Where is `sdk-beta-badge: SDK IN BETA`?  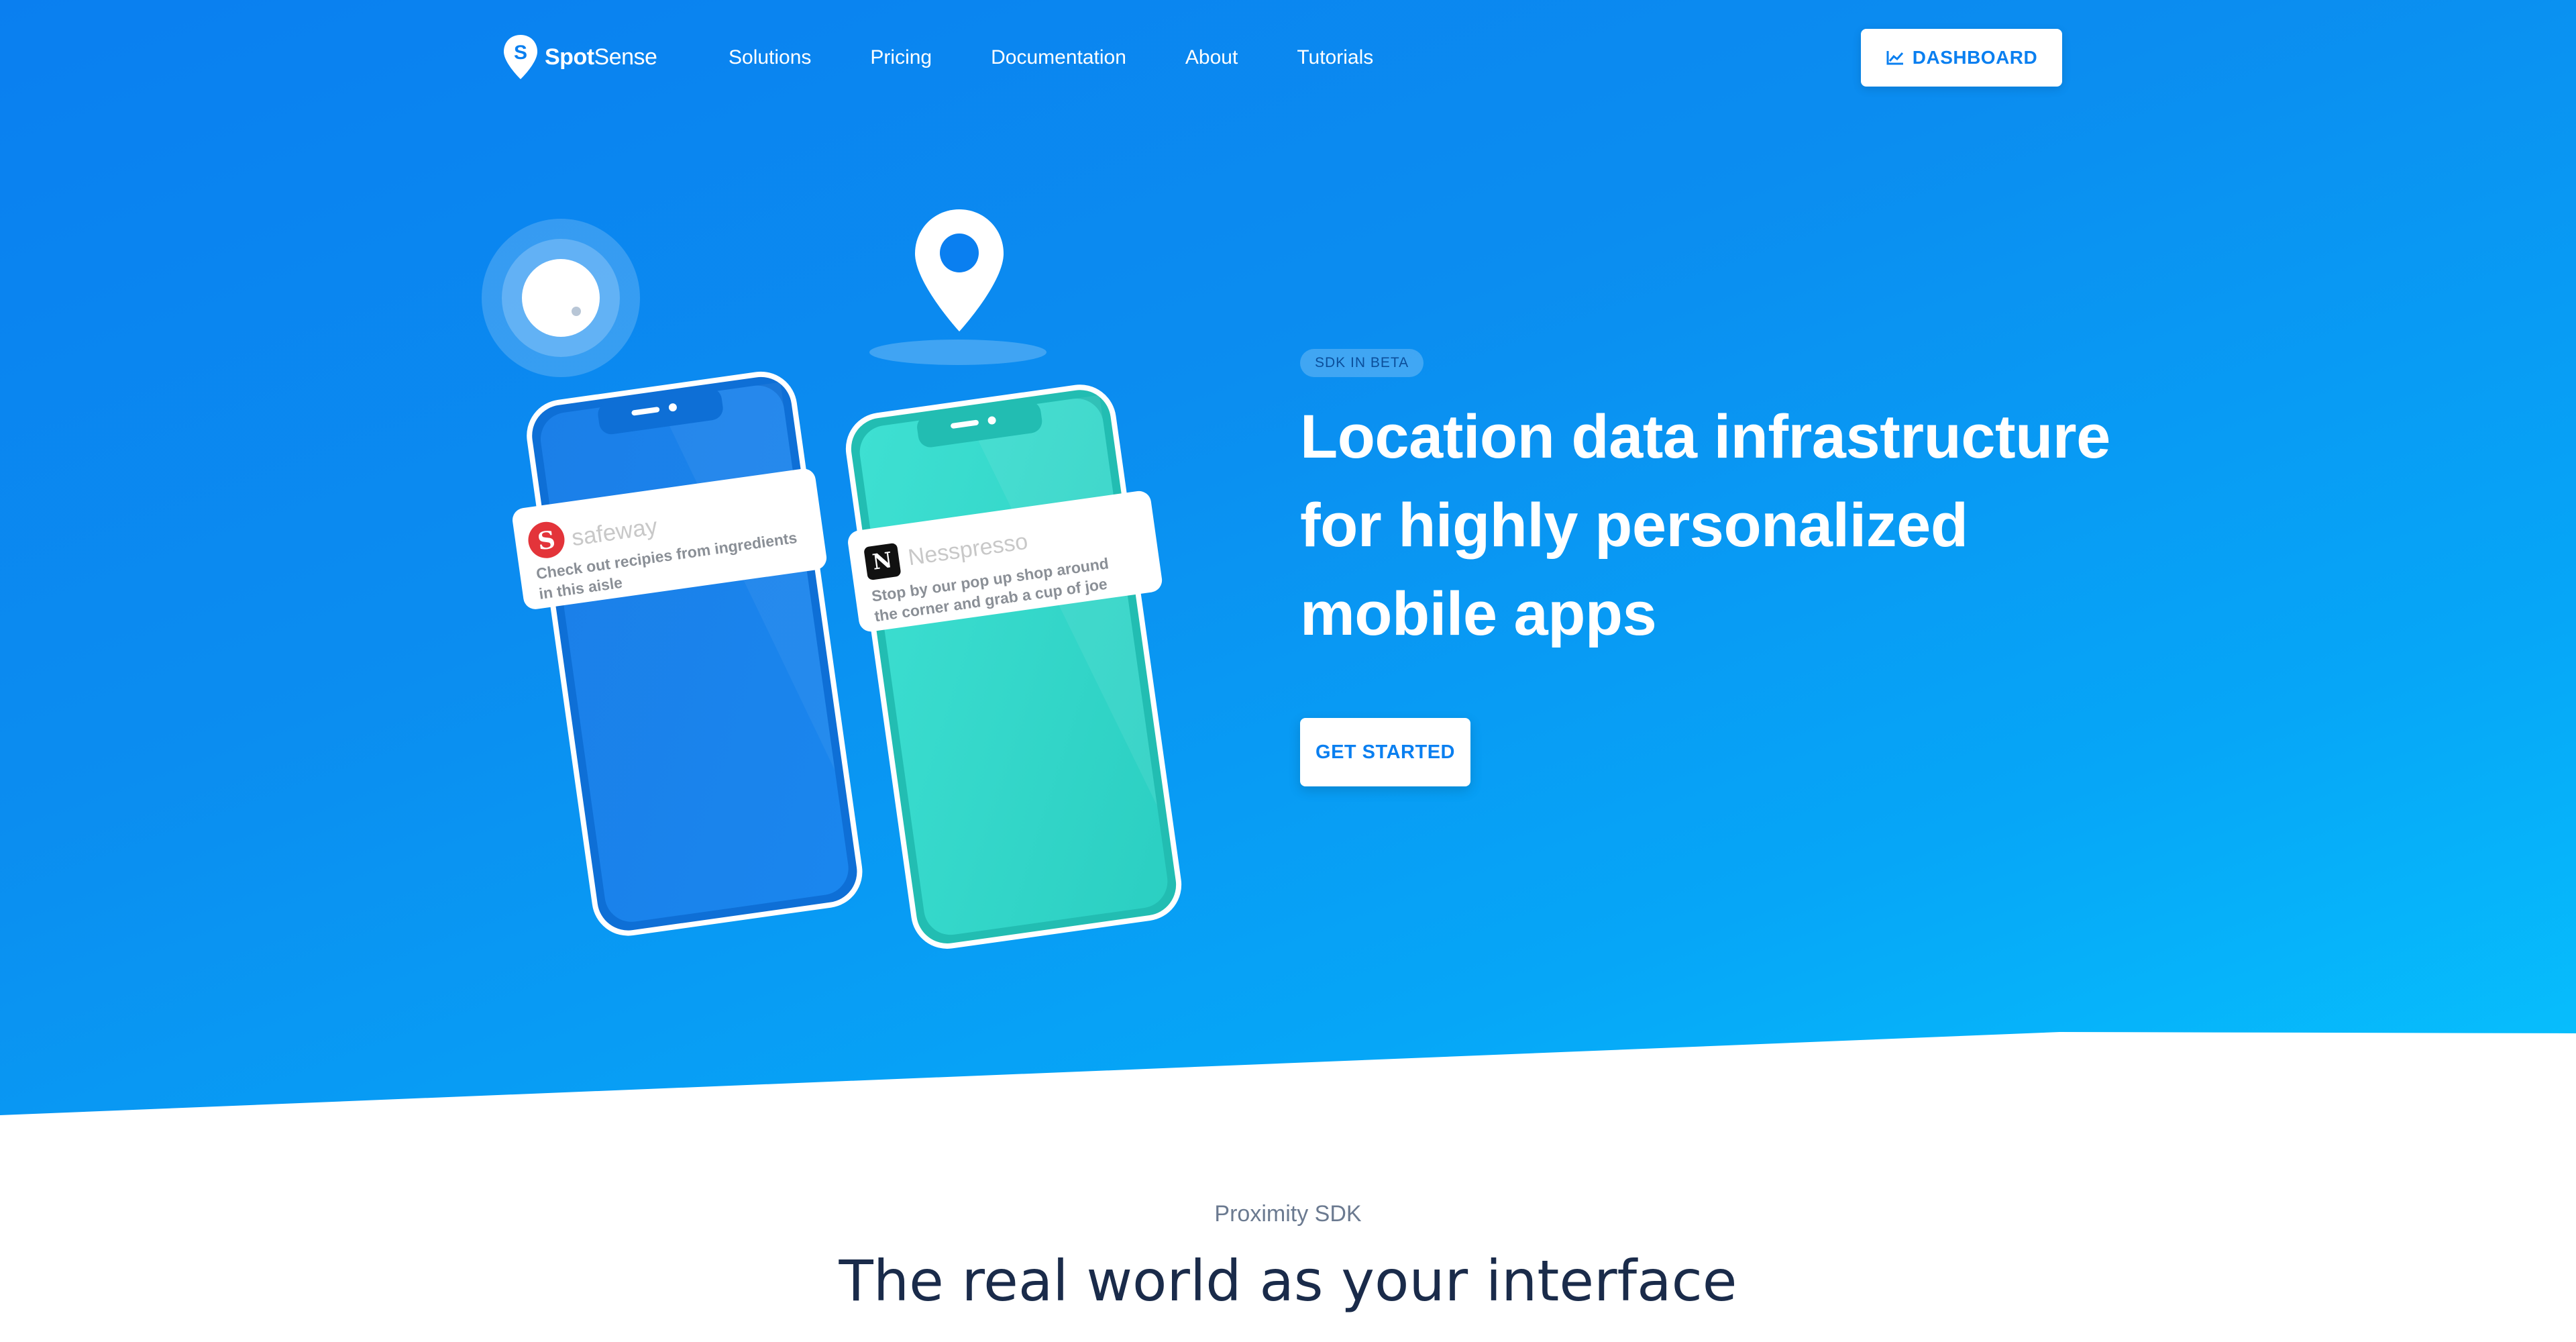 sdk-beta-badge: SDK IN BETA is located at coordinates (1362, 363).